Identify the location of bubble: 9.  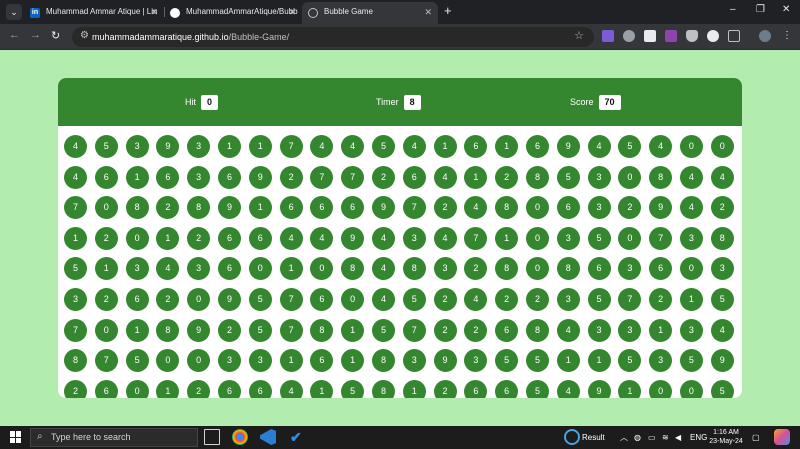
(383, 208).